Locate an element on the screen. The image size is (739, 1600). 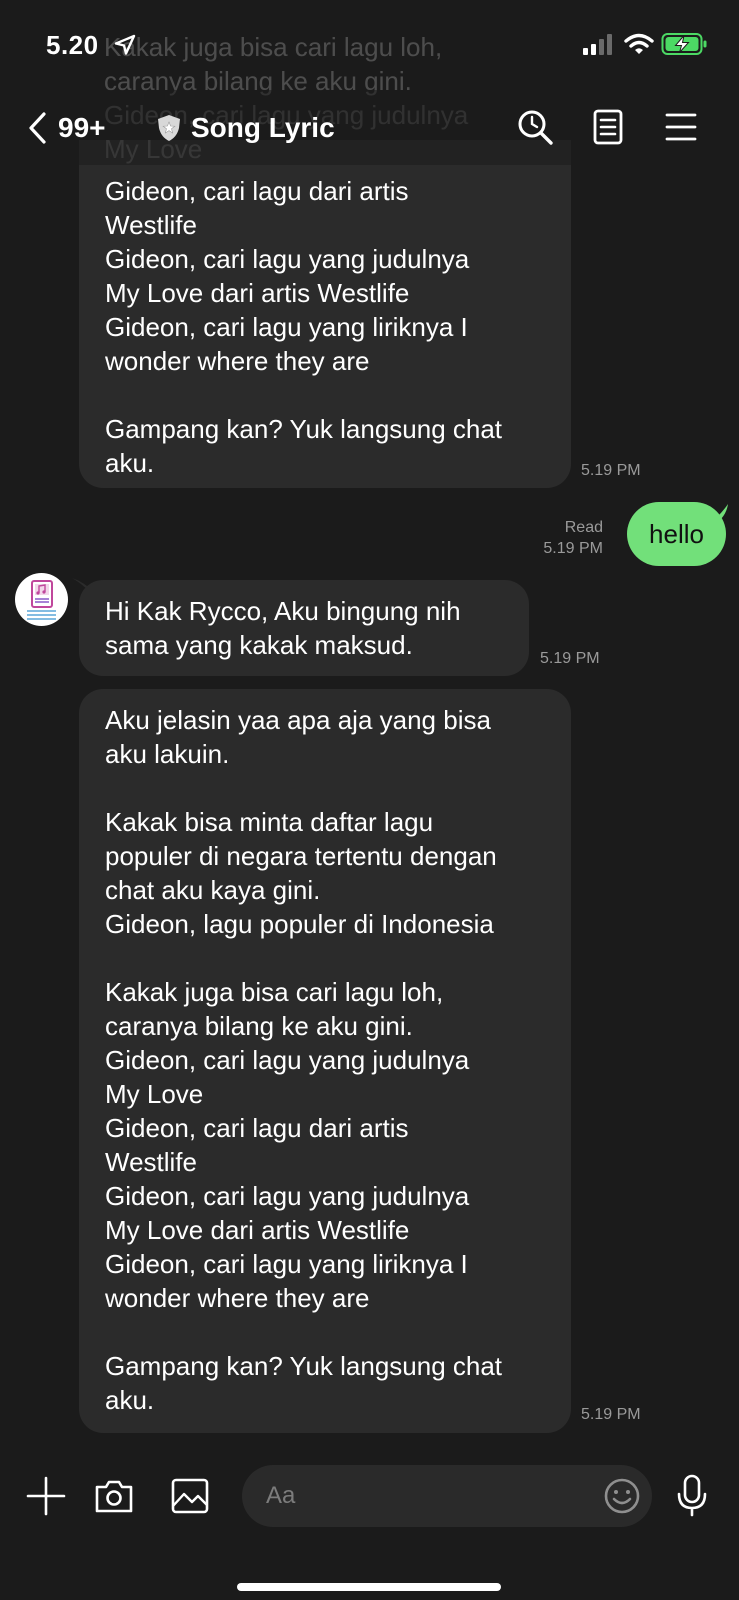
message-input-bar is located at coordinates (369, 1525).